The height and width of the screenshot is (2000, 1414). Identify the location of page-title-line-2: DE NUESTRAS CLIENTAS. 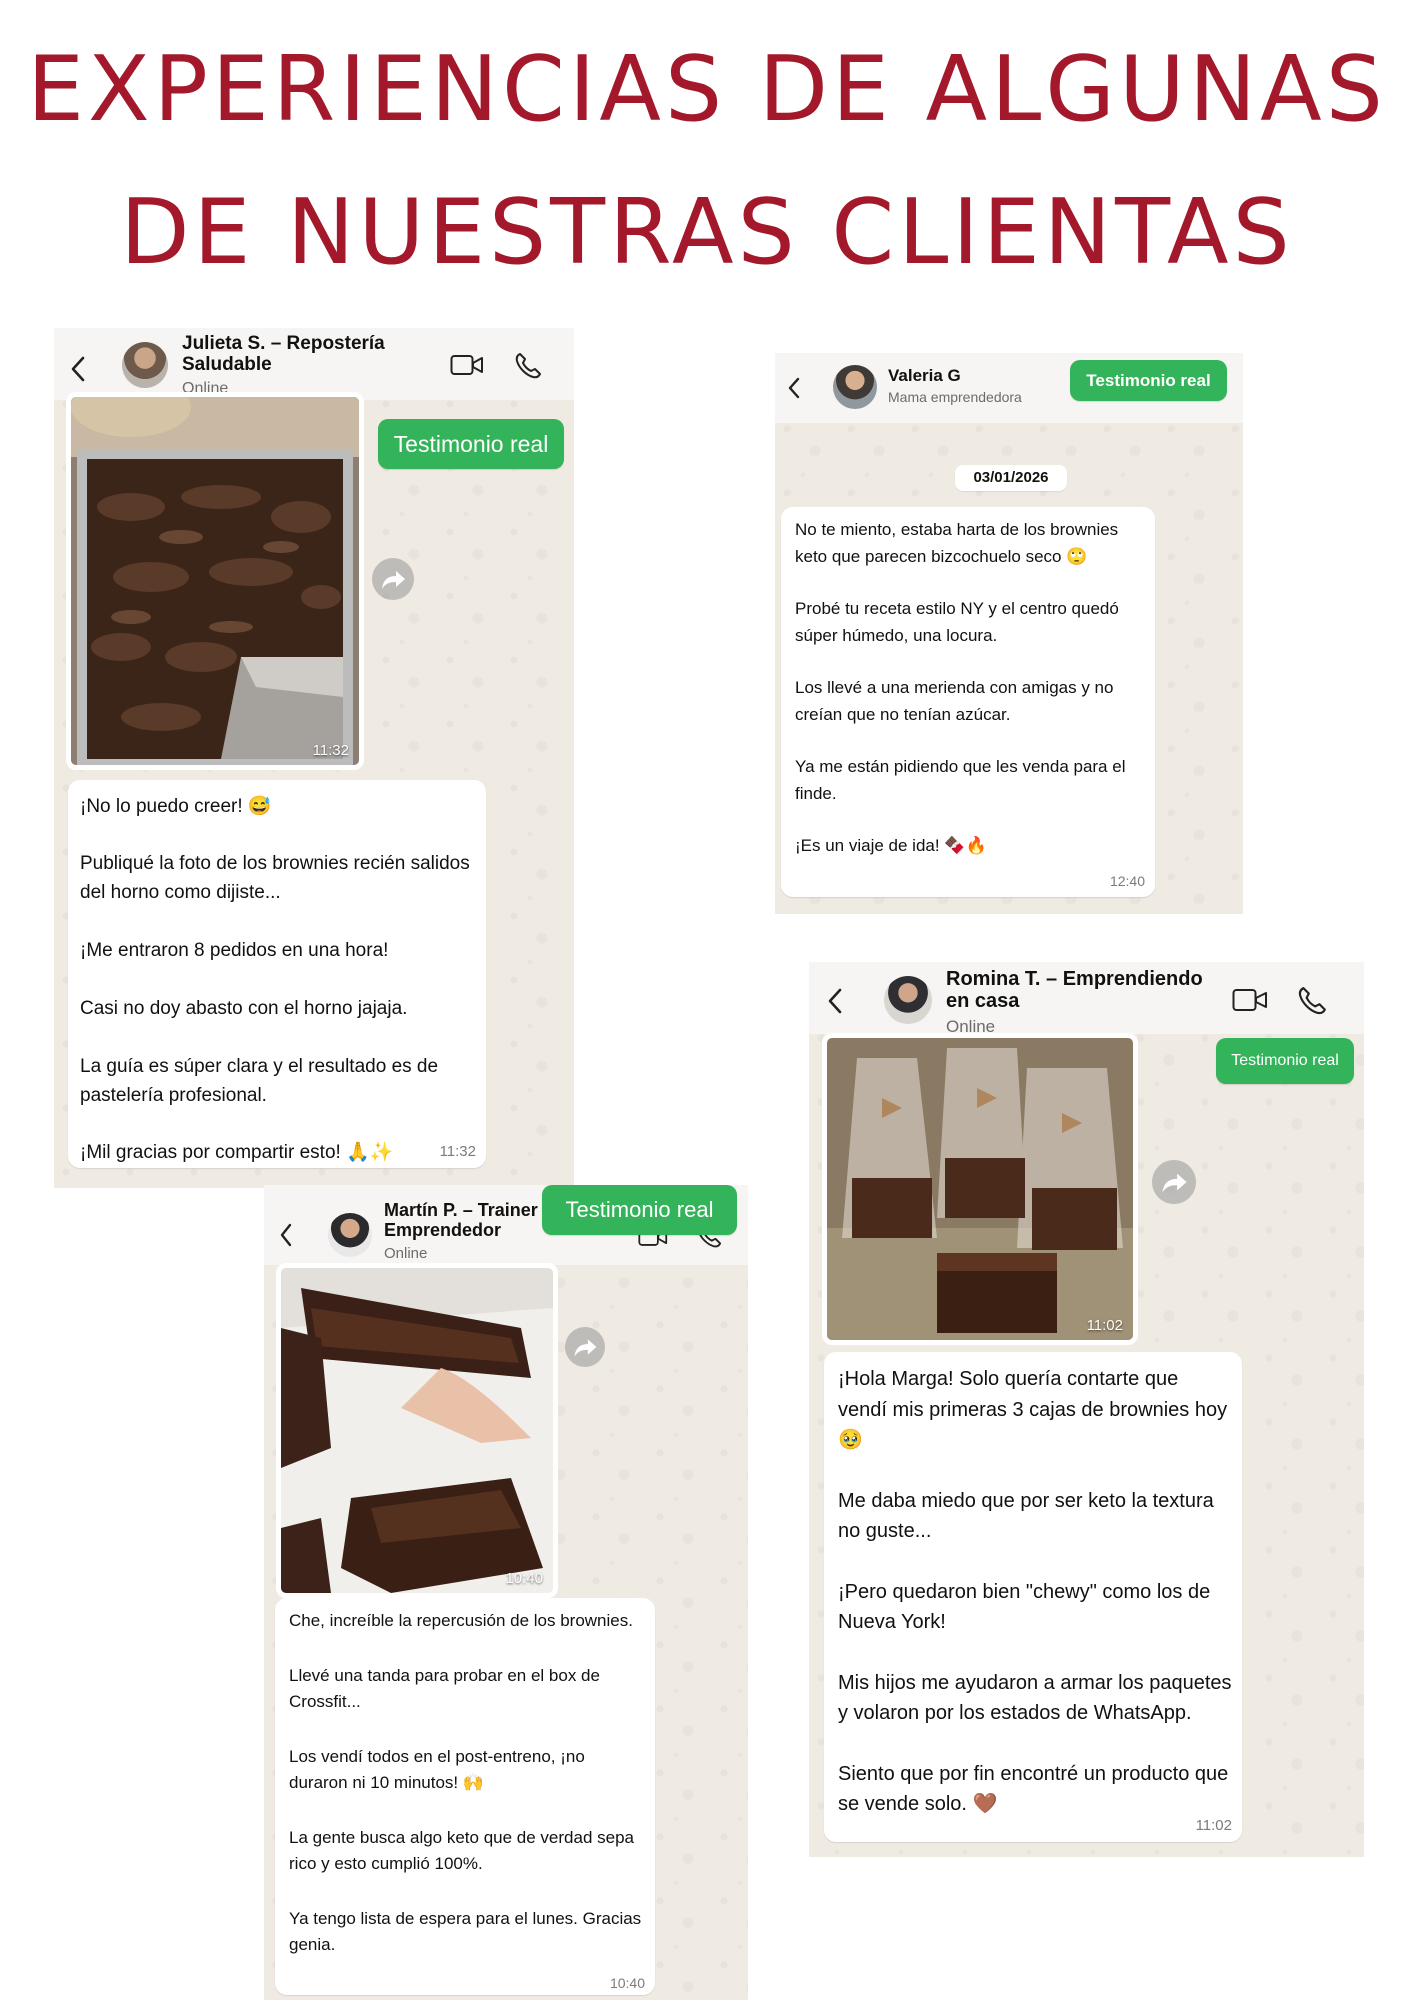
(707, 232).